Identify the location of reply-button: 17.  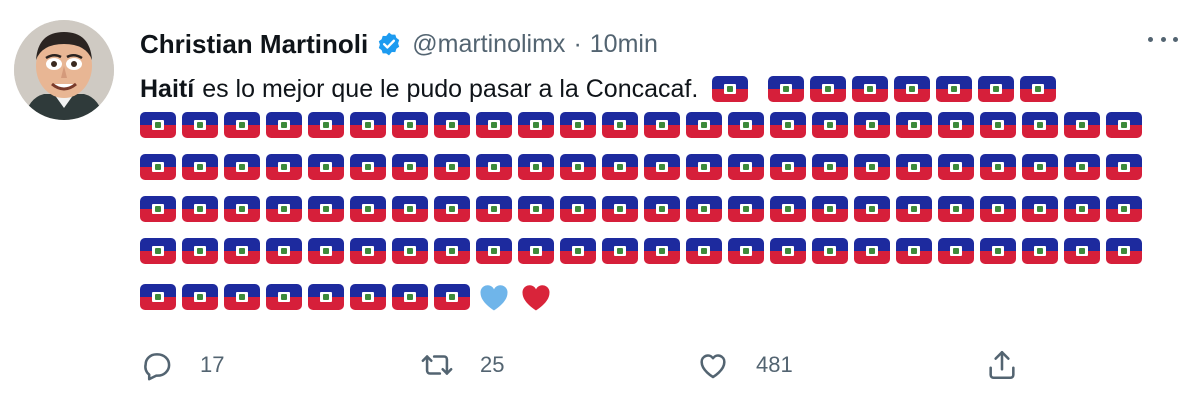
(182, 365).